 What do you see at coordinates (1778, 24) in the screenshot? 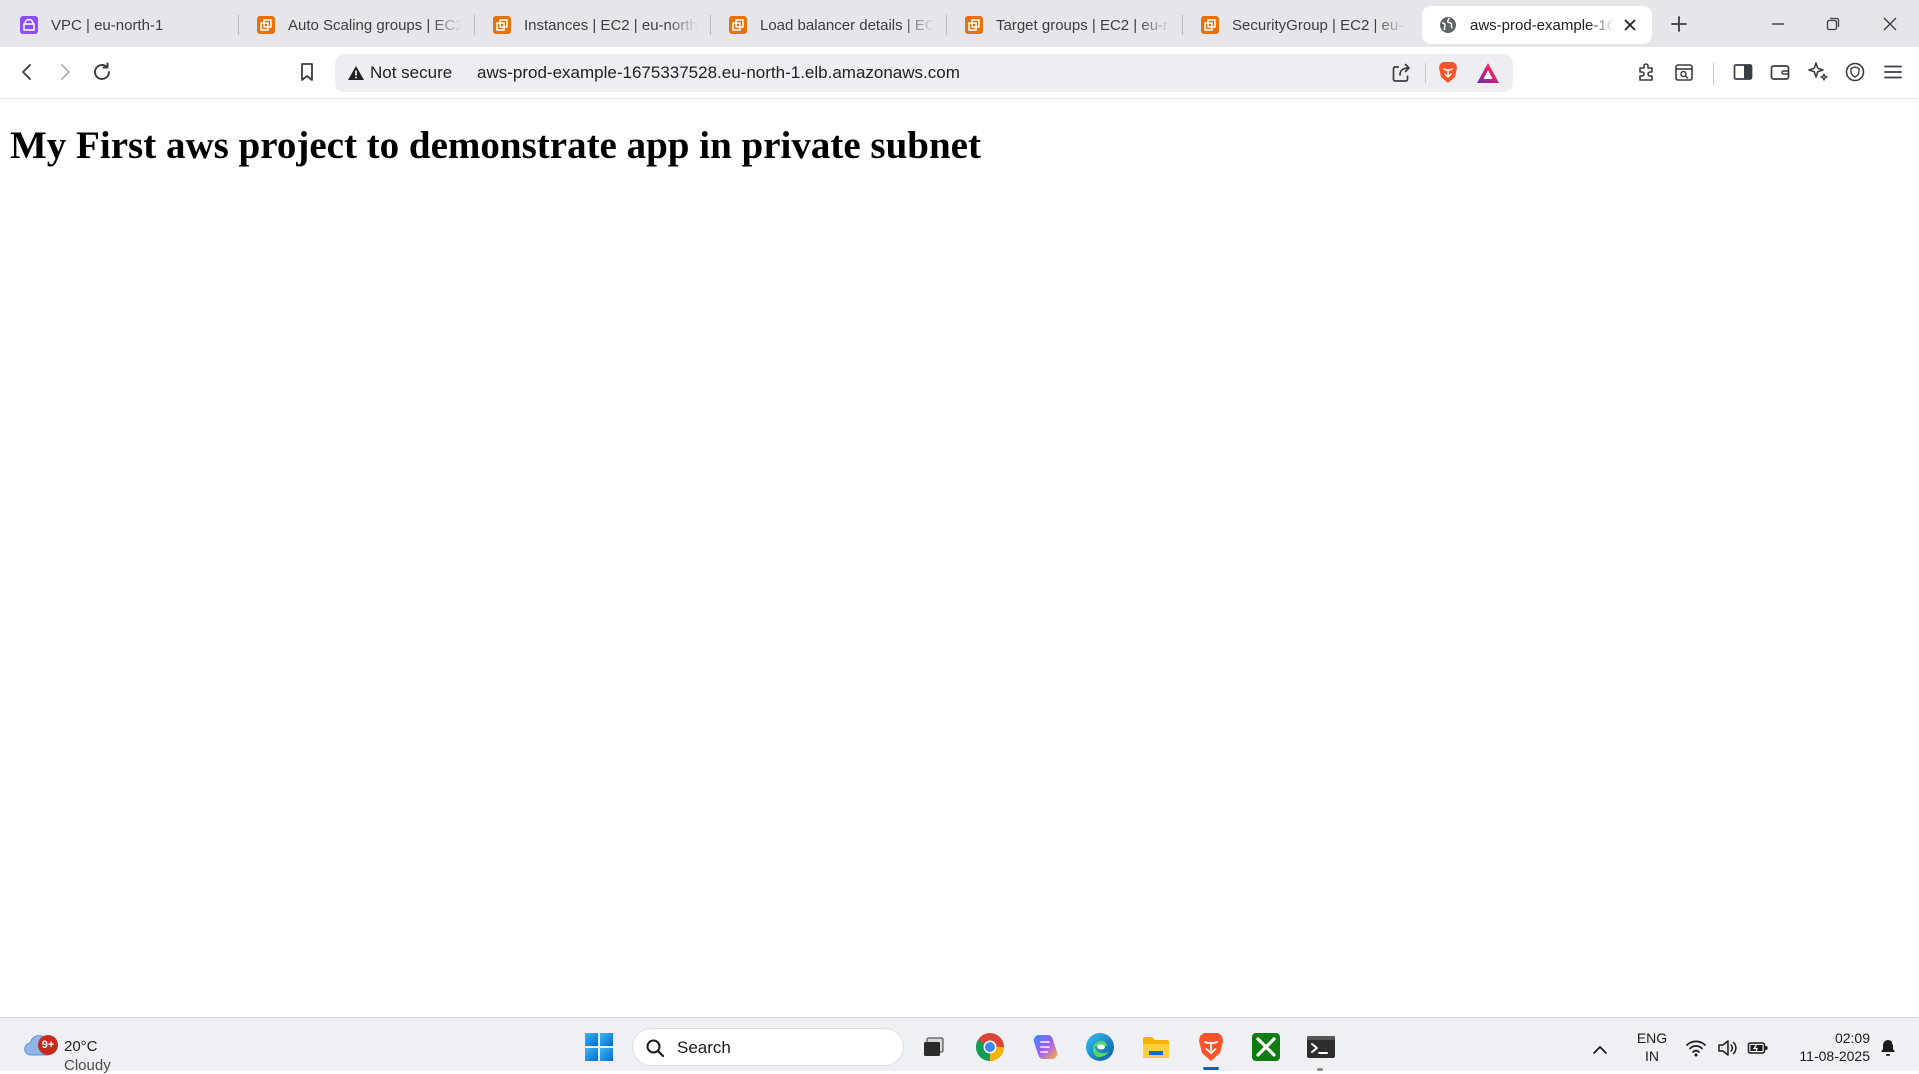
I see `minimize-icon` at bounding box center [1778, 24].